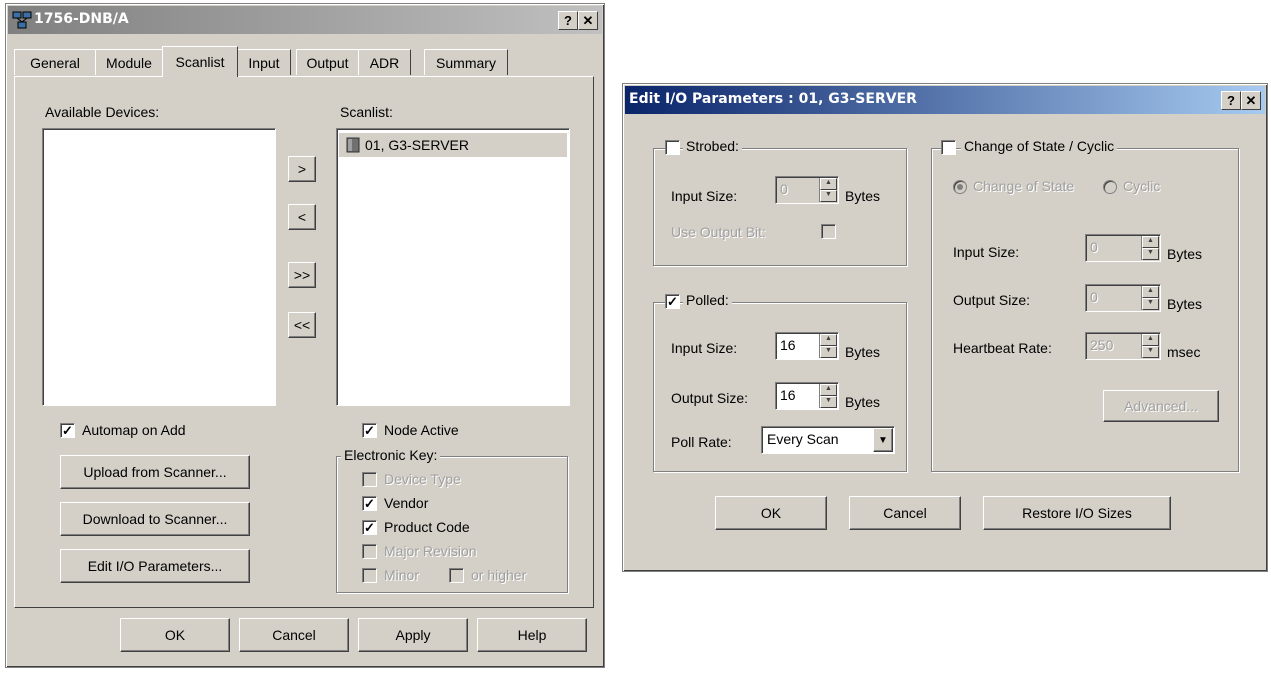 The width and height of the screenshot is (1271, 673). Describe the element at coordinates (413, 635) in the screenshot. I see `apply-button: Apply` at that location.